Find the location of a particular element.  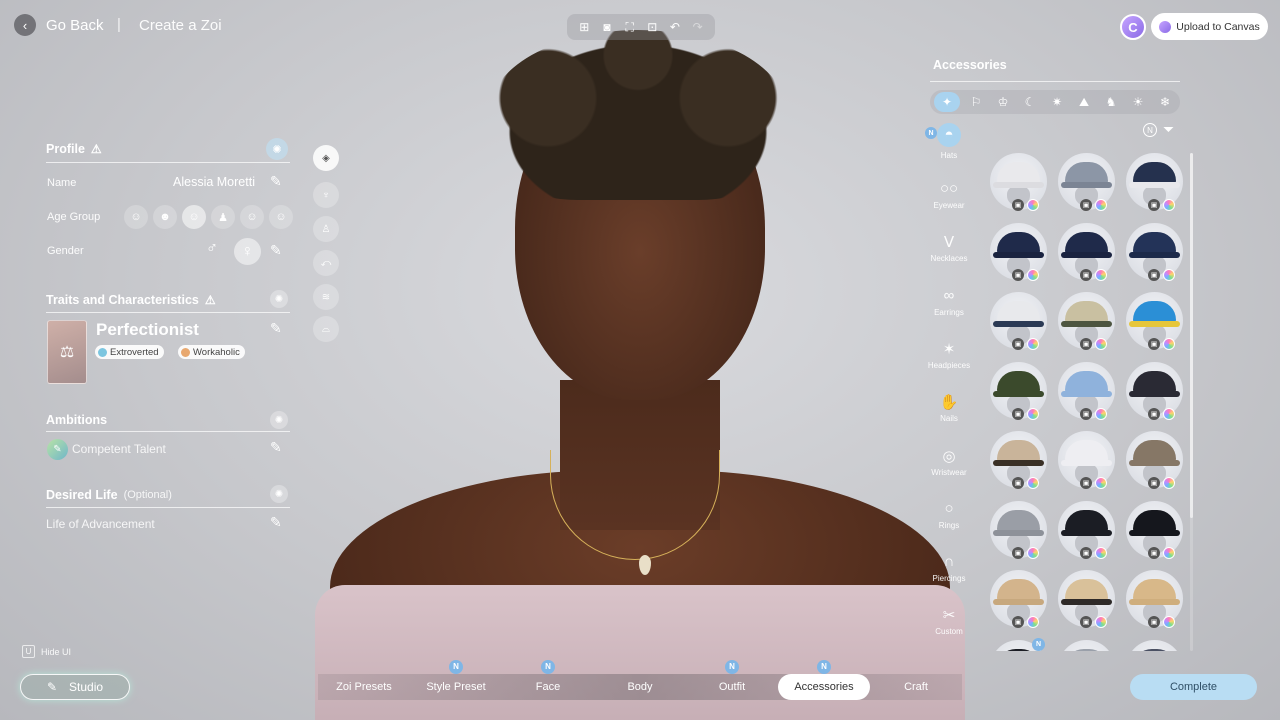

focus-icon: ⊡ is located at coordinates (652, 27).